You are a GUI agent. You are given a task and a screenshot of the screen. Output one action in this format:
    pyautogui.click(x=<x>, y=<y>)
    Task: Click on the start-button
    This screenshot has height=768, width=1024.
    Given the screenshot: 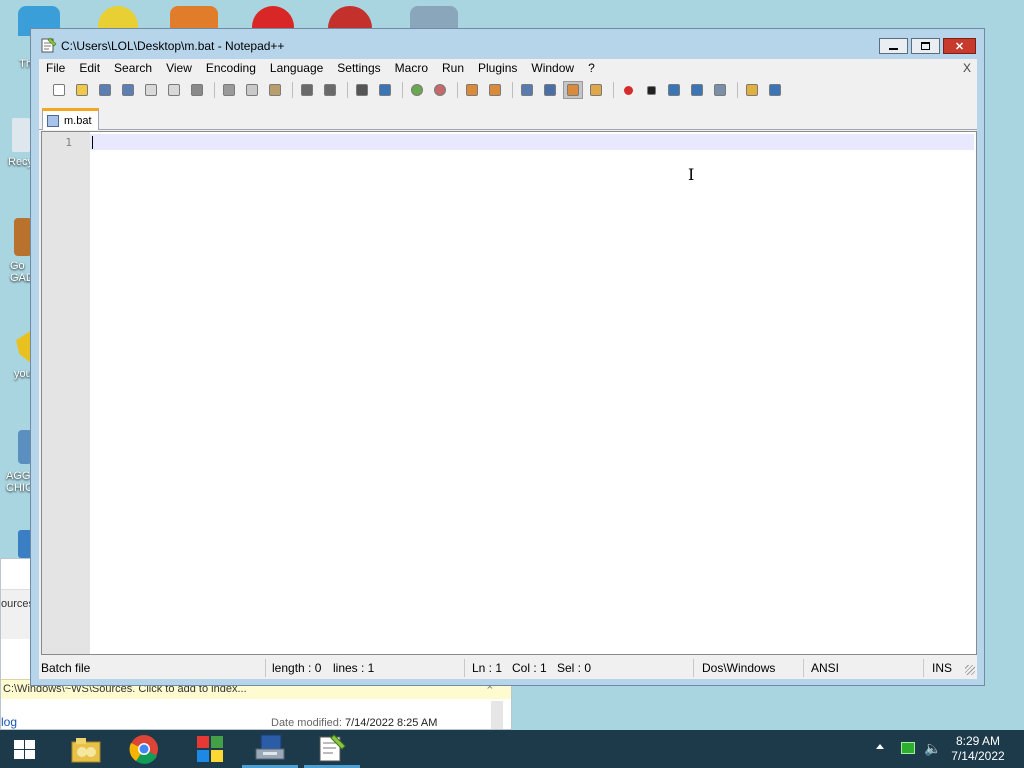 What is the action you would take?
    pyautogui.click(x=25, y=750)
    